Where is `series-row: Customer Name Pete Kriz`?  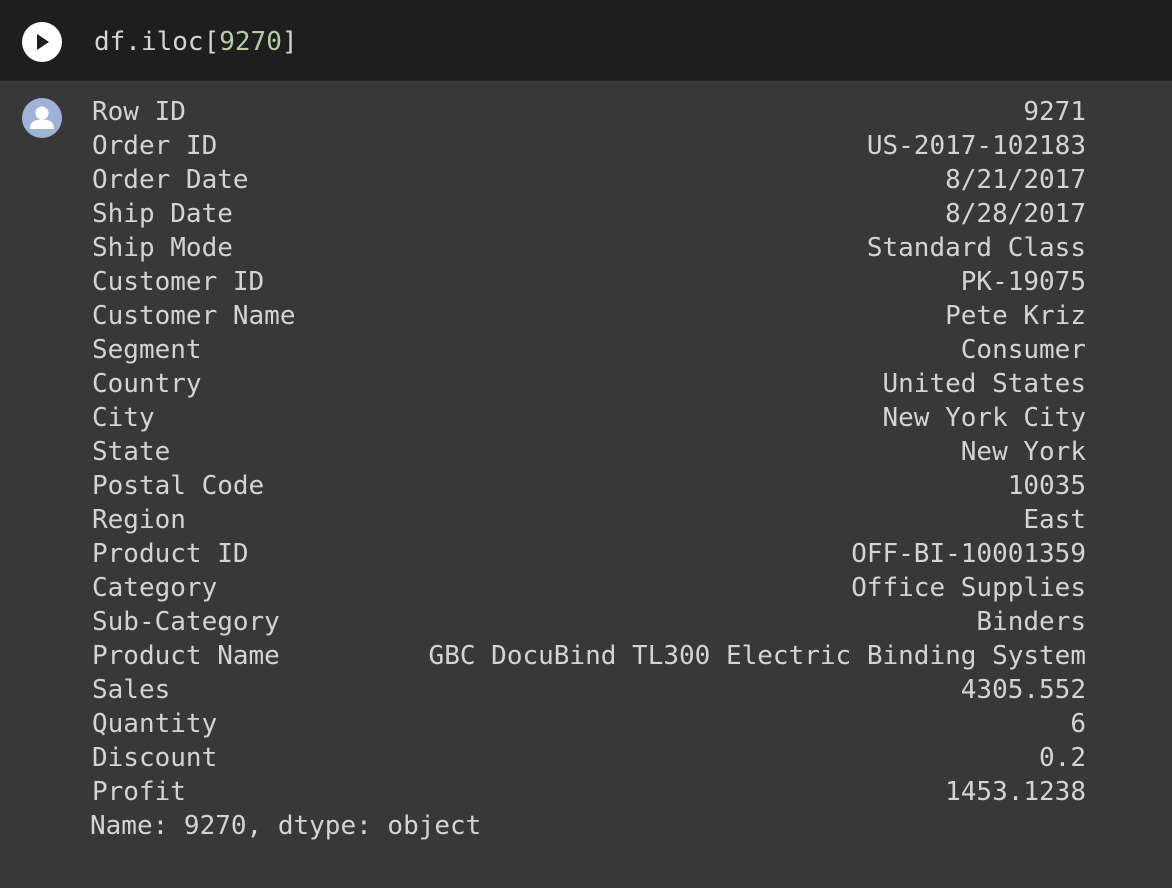 series-row: Customer Name Pete Kriz is located at coordinates (589, 316).